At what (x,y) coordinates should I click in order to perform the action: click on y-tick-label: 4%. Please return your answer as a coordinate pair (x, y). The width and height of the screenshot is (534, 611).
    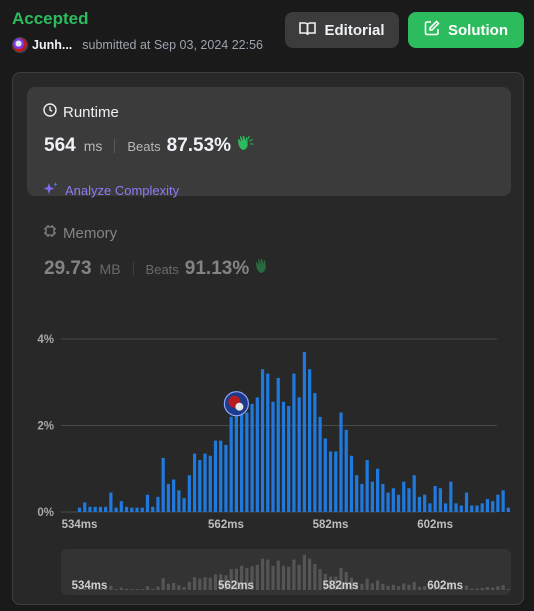
    Looking at the image, I should click on (45, 340).